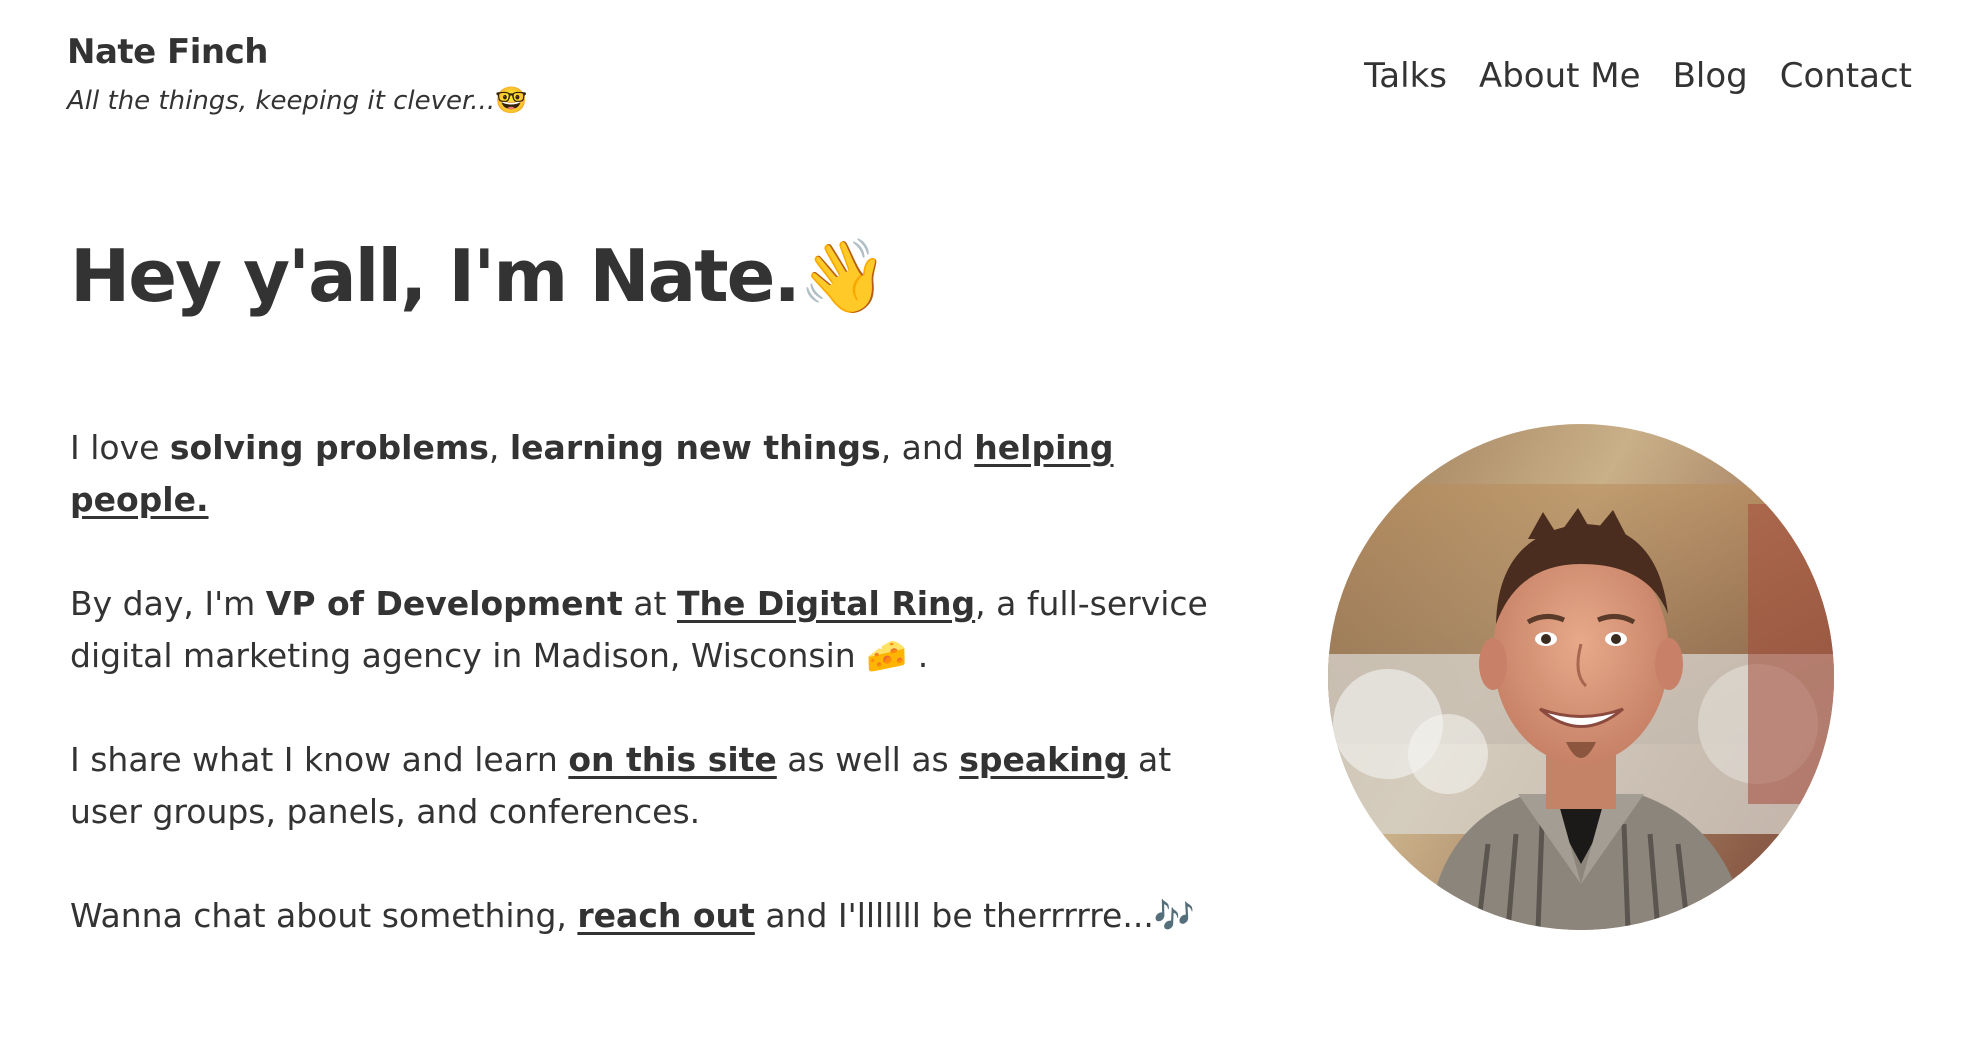  What do you see at coordinates (444, 603) in the screenshot?
I see `bold-vp-of-development: VP of Development` at bounding box center [444, 603].